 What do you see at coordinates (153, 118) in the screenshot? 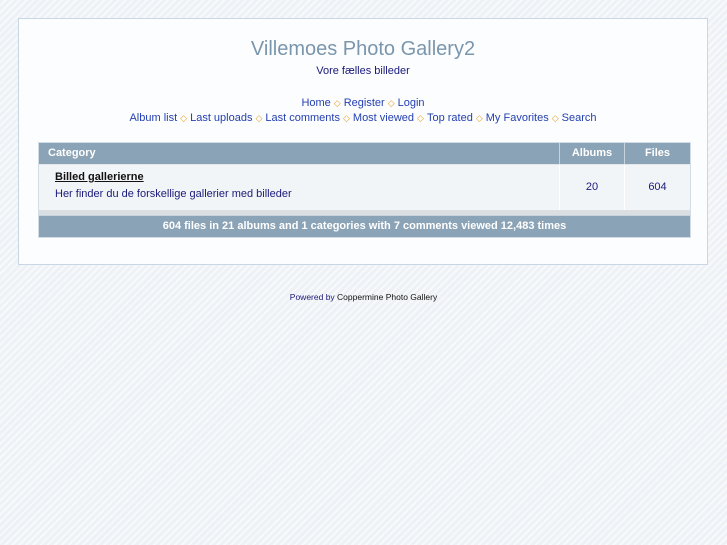
I see `nav-album-list-link: Album list` at bounding box center [153, 118].